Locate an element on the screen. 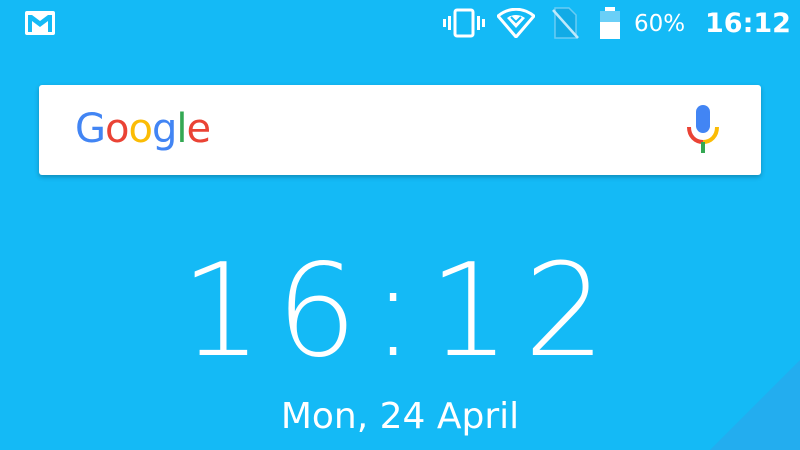 The width and height of the screenshot is (800, 450). no-sim-icon is located at coordinates (565, 23).